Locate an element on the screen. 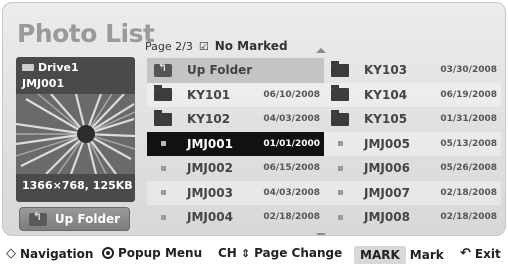  ch-label: CH is located at coordinates (227, 253).